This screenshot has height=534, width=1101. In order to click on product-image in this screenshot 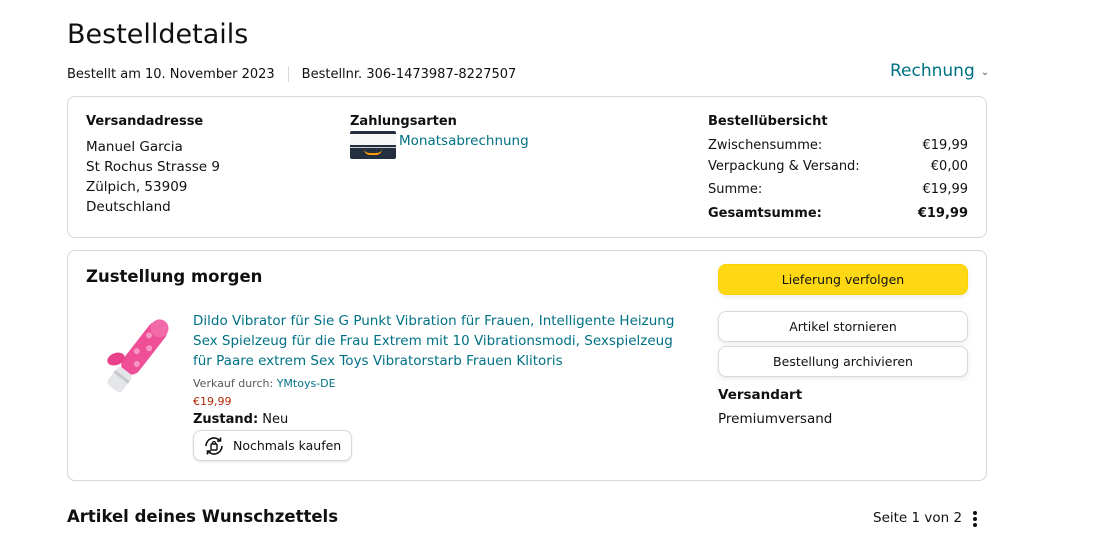, I will do `click(138, 356)`.